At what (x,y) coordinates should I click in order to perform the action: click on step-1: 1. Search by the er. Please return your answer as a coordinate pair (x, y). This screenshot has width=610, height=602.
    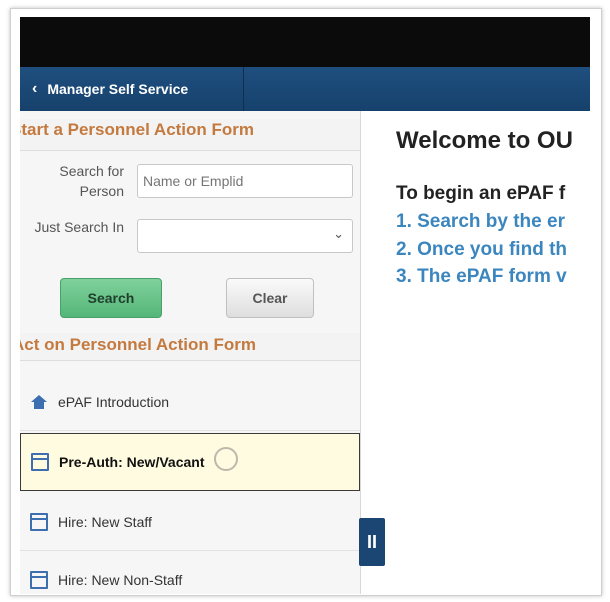
    Looking at the image, I should click on (480, 221).